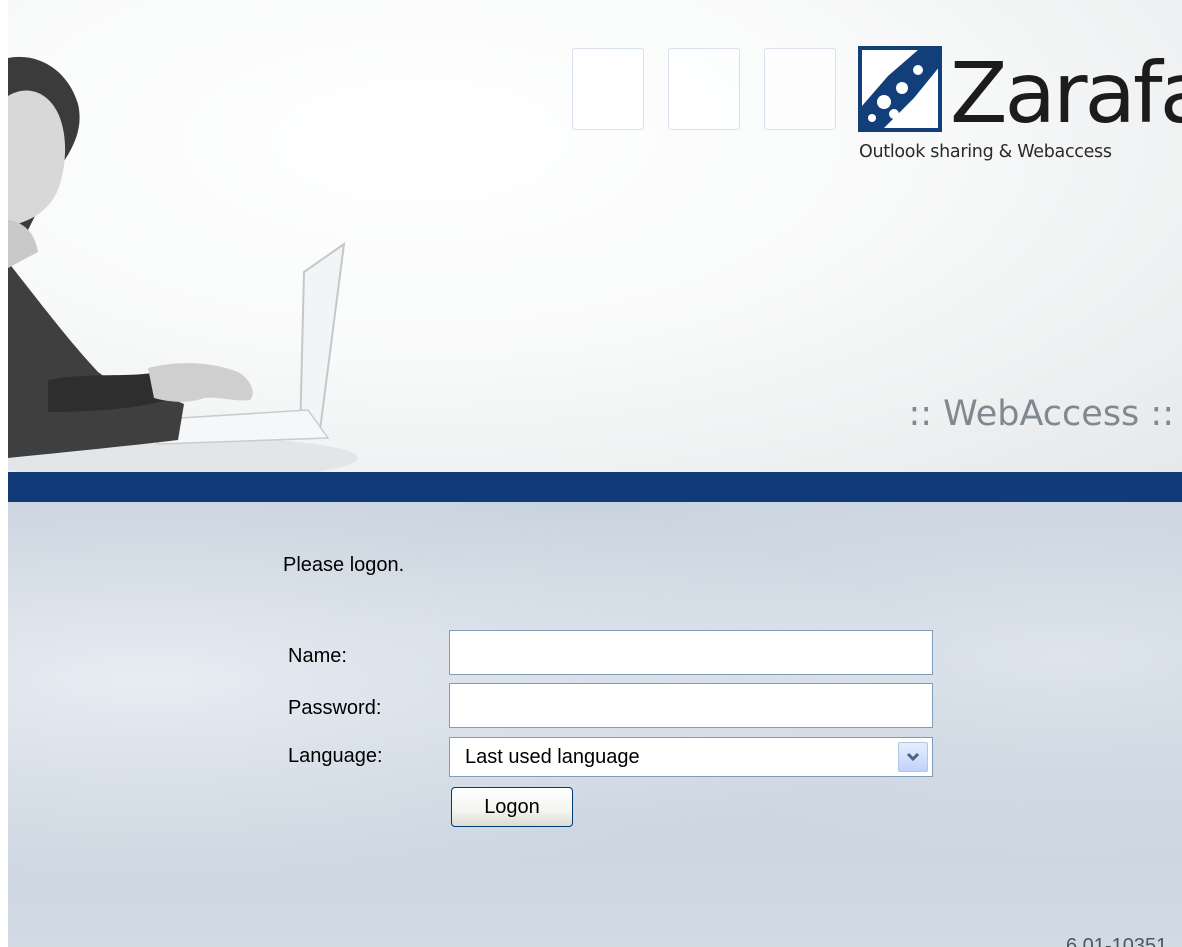  Describe the element at coordinates (691, 652) in the screenshot. I see `name-input` at that location.